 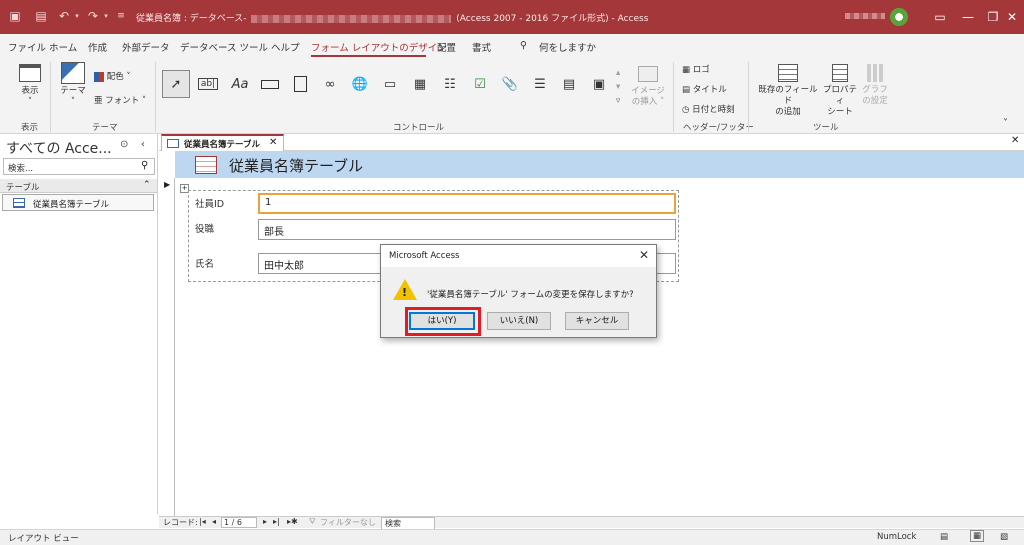 I want to click on minimize-icon: —, so click(x=968, y=17).